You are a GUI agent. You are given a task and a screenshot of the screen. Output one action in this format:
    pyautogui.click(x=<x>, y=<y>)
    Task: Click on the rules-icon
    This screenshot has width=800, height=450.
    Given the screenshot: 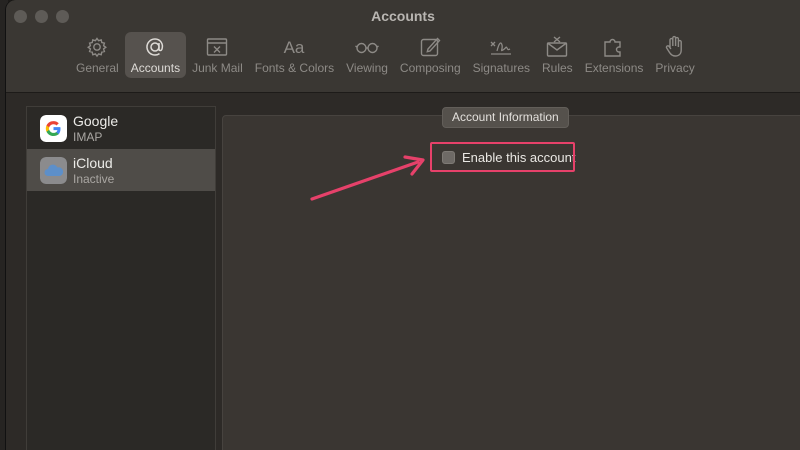 What is the action you would take?
    pyautogui.click(x=557, y=46)
    